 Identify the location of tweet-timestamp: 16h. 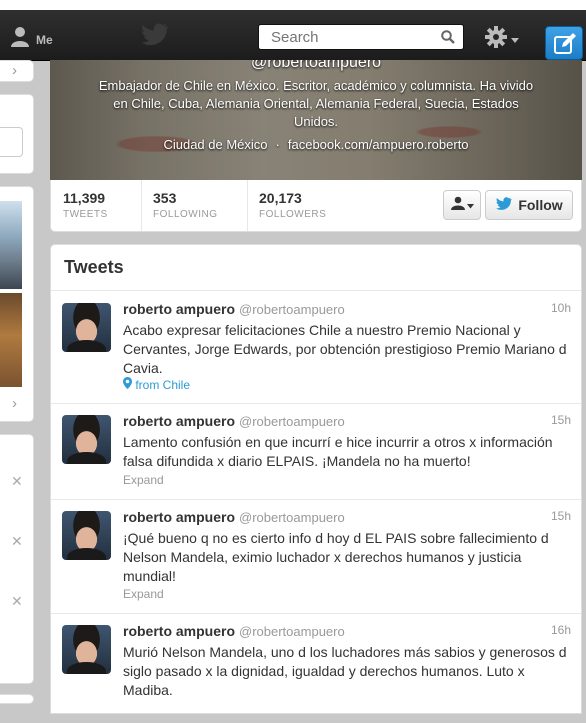
(561, 630).